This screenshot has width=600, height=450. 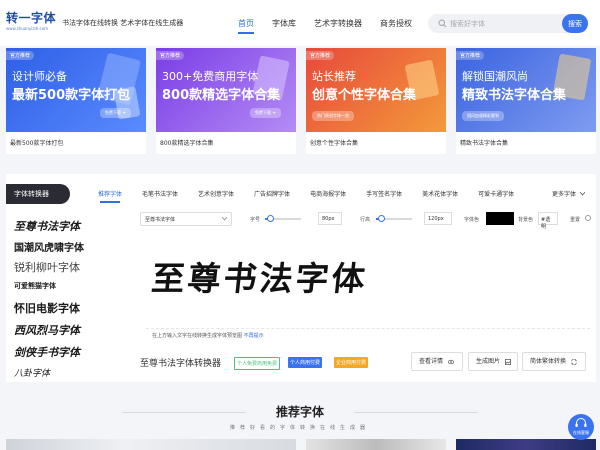 I want to click on tab-art-floral: 美术花体字体, so click(x=440, y=193).